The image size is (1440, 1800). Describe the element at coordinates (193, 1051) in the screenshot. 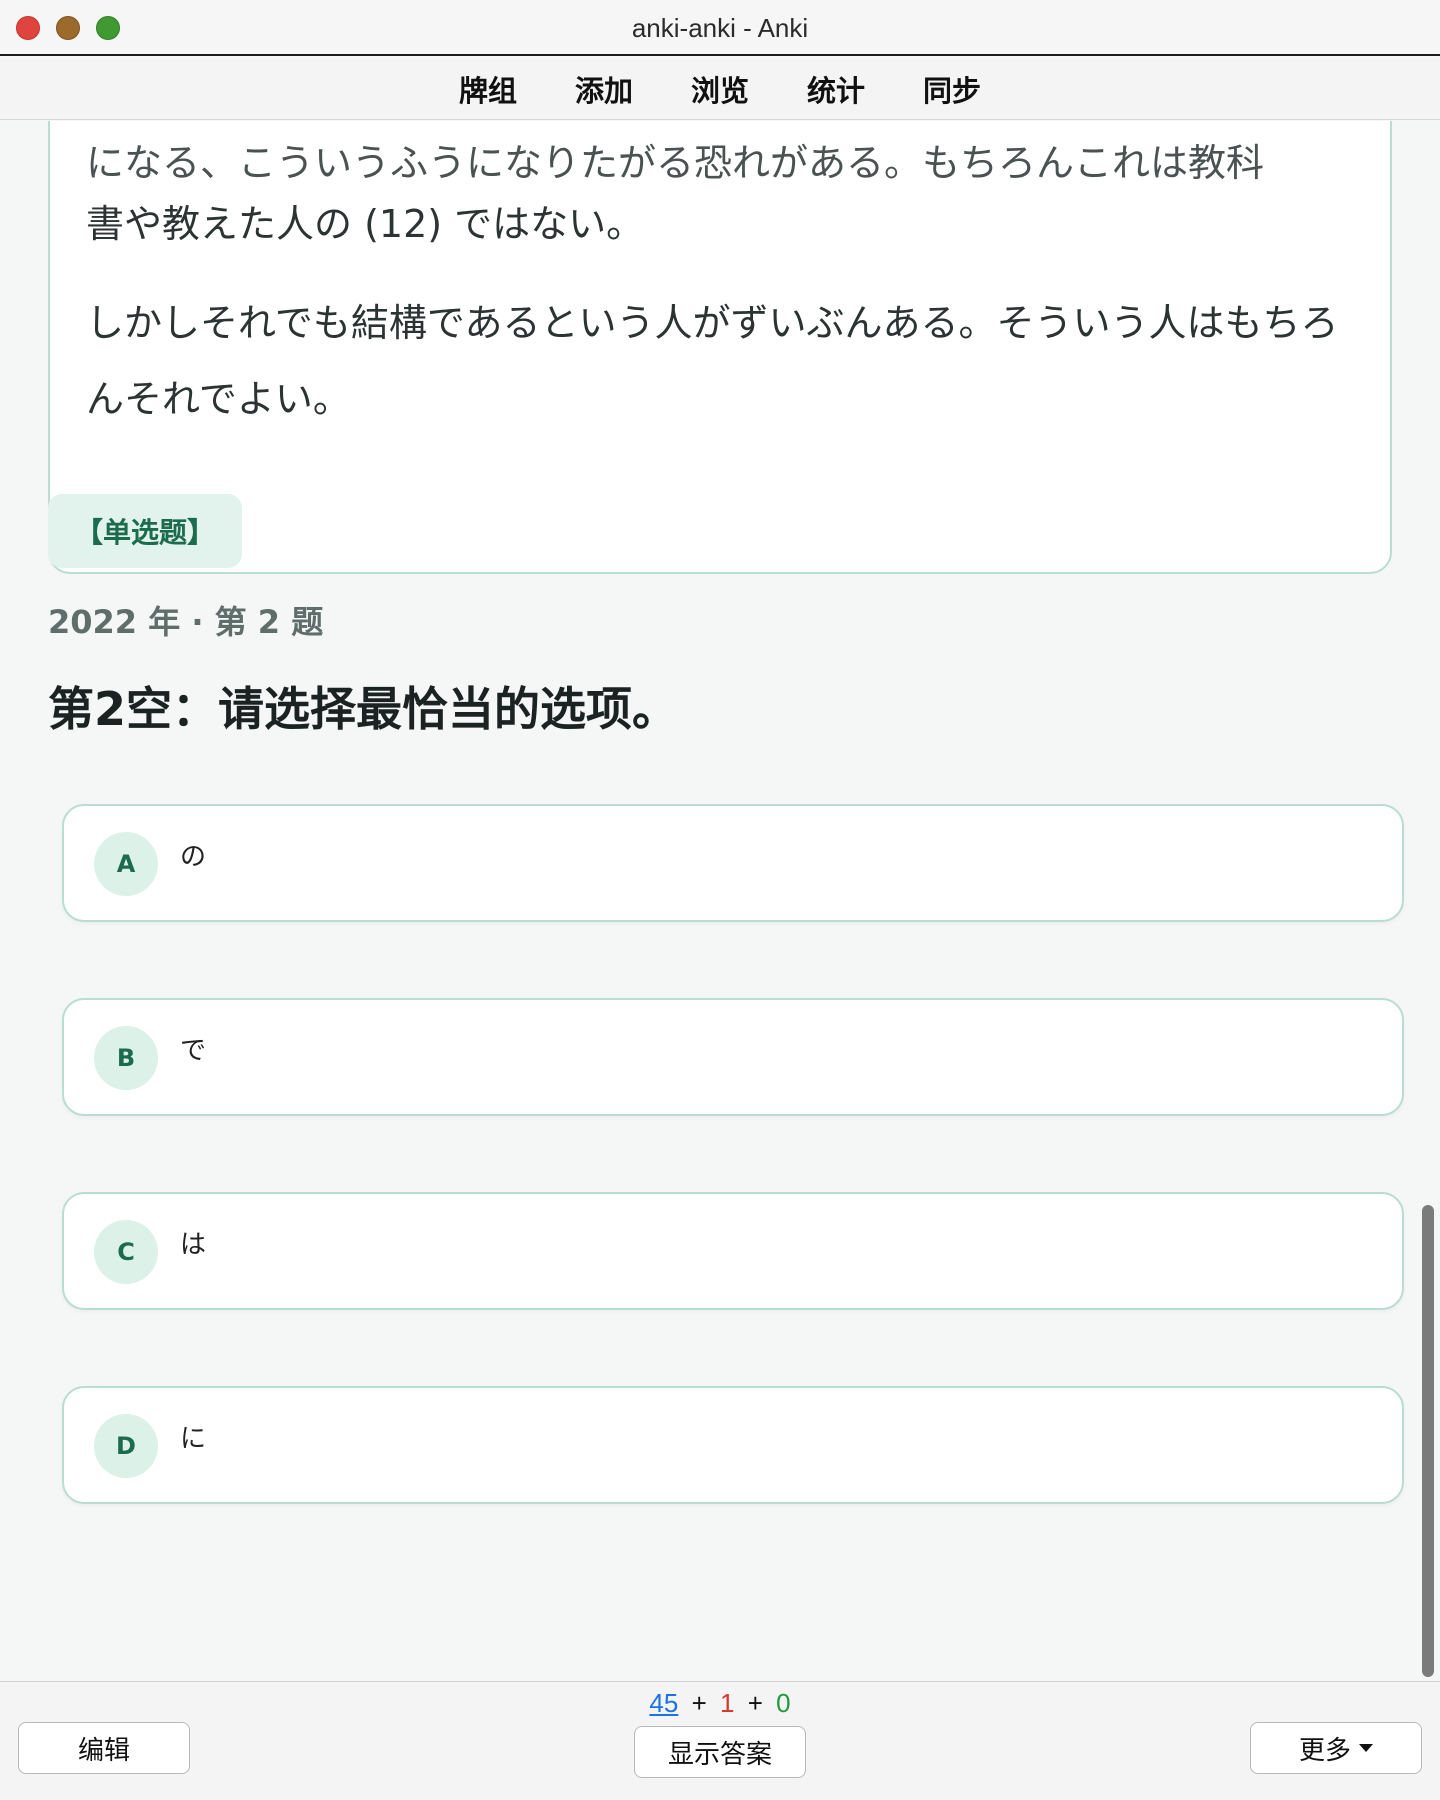

I see `option-text: で` at that location.